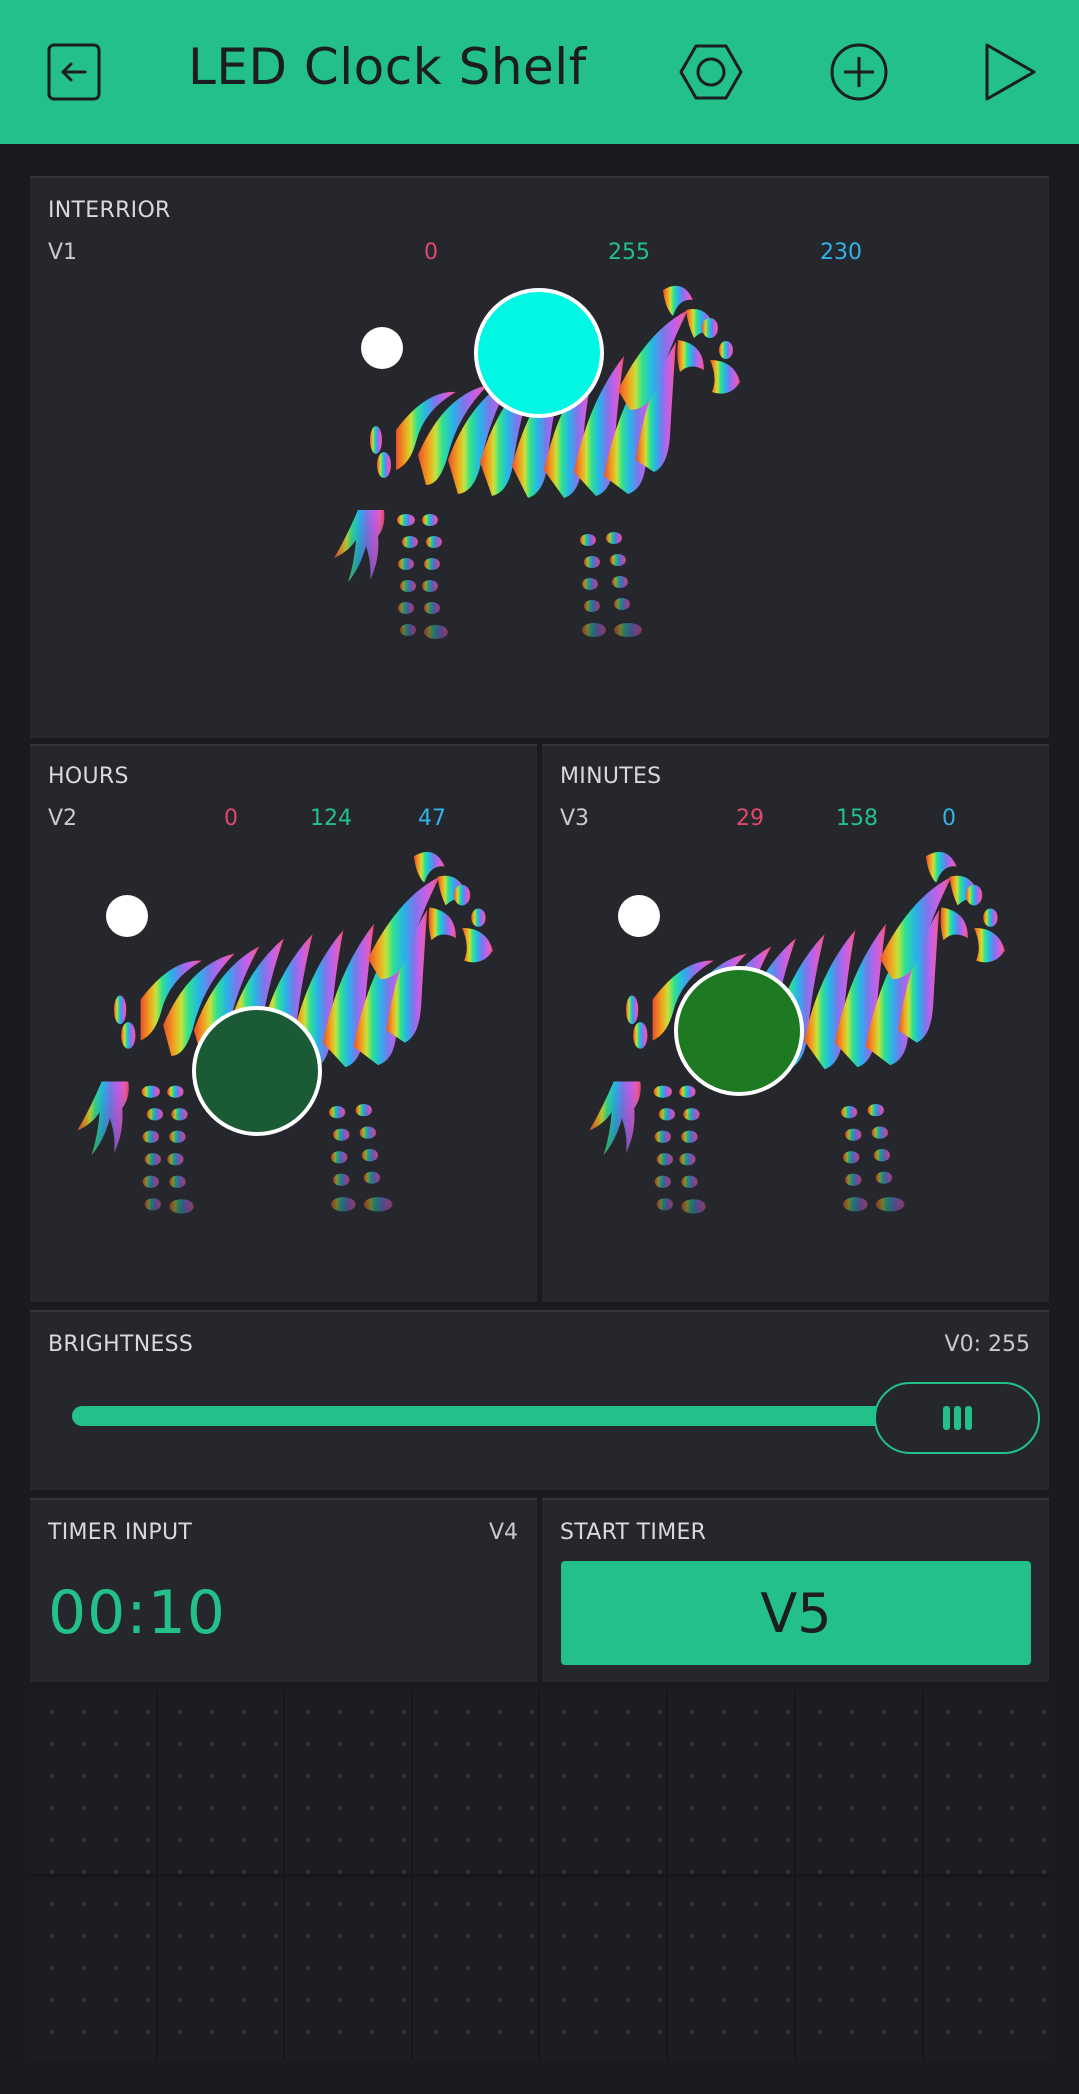  Describe the element at coordinates (575, 818) in the screenshot. I see `minutes-pin: V3` at that location.